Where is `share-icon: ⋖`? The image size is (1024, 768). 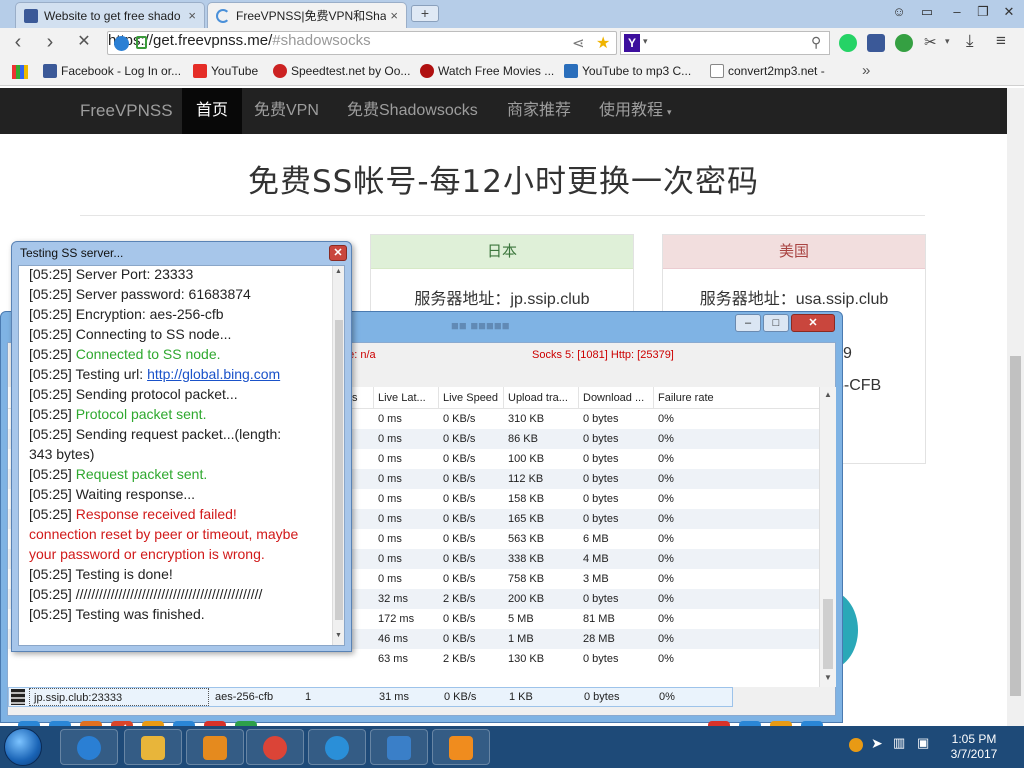
share-icon: ⋖ is located at coordinates (578, 43).